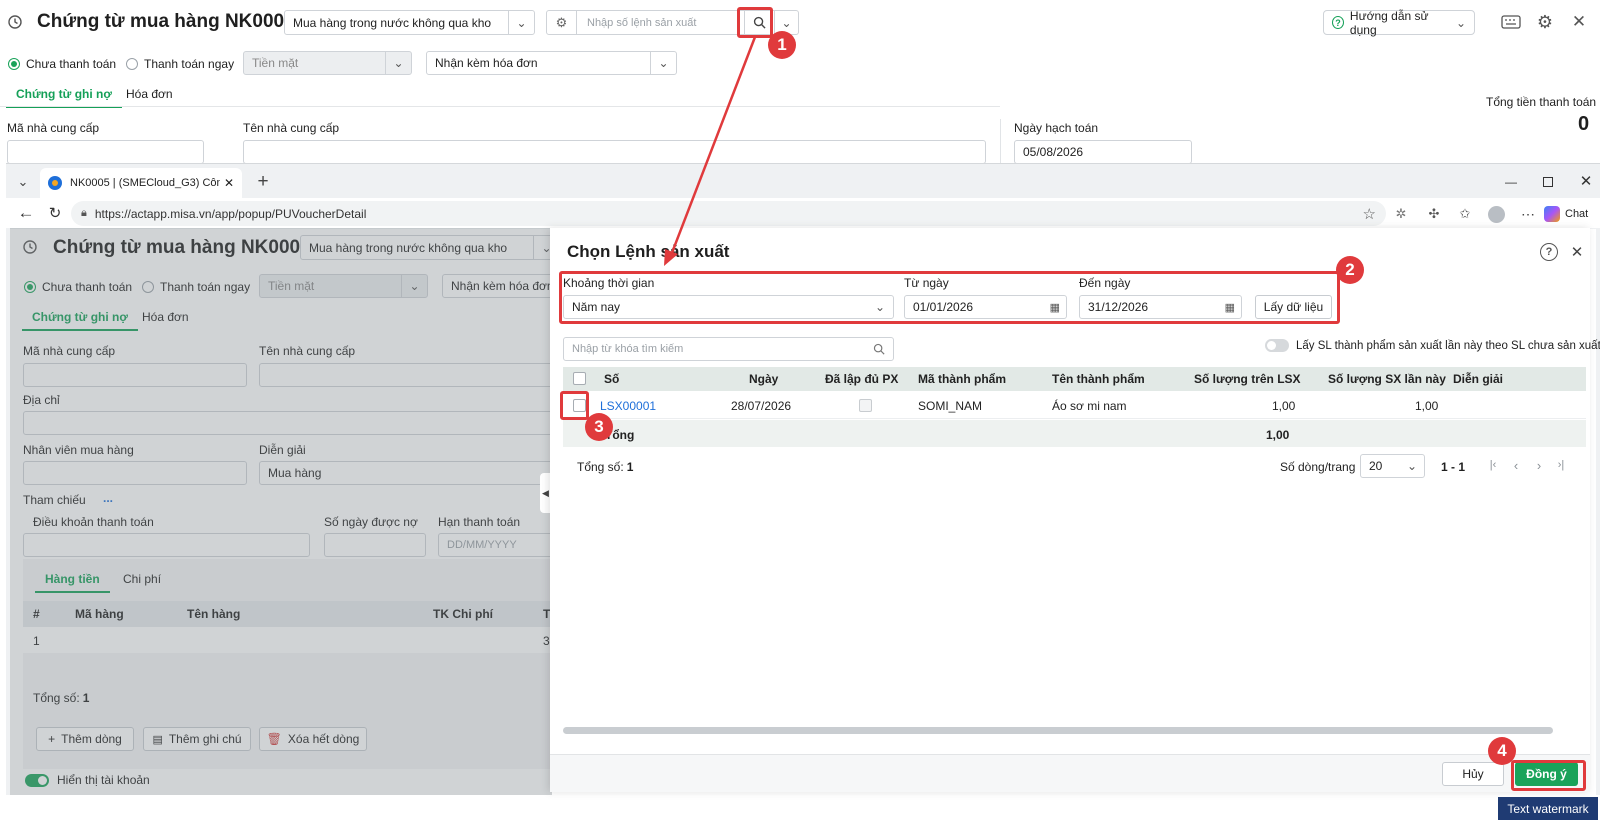 This screenshot has width=1600, height=820. What do you see at coordinates (15, 22) in the screenshot?
I see `history-icon` at bounding box center [15, 22].